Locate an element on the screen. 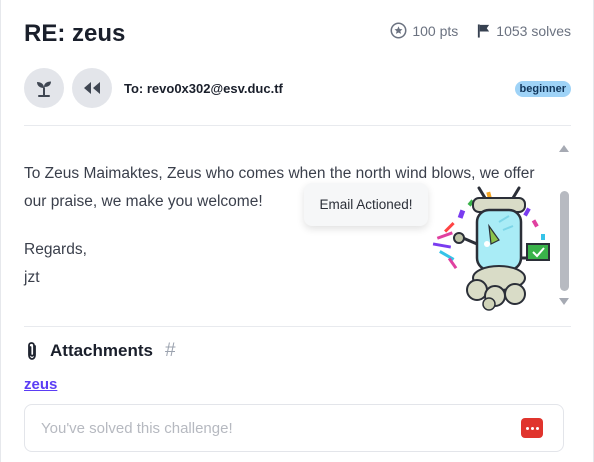 The image size is (594, 462). flag-input is located at coordinates (276, 428).